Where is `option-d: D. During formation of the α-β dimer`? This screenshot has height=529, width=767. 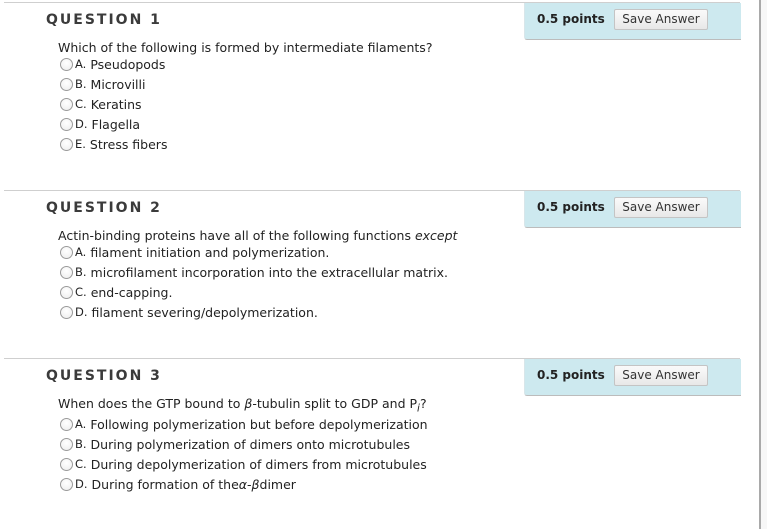 option-d: D. During formation of the α-β dimer is located at coordinates (244, 484).